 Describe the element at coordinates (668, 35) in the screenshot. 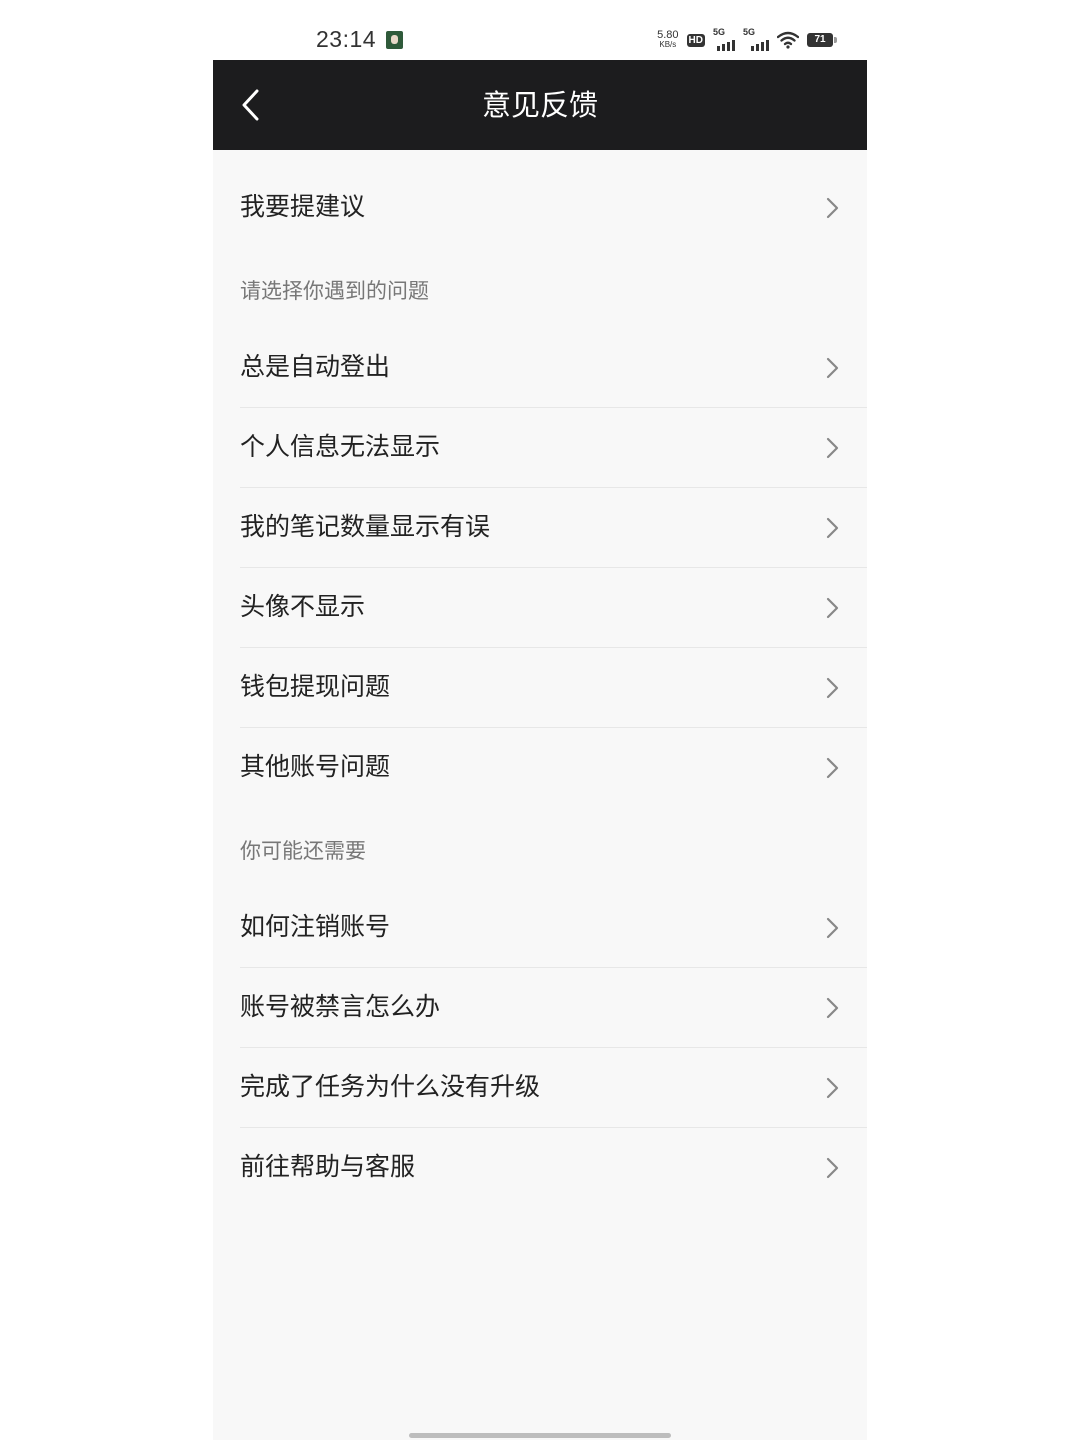

I see `network-speed-value: 5.80` at that location.